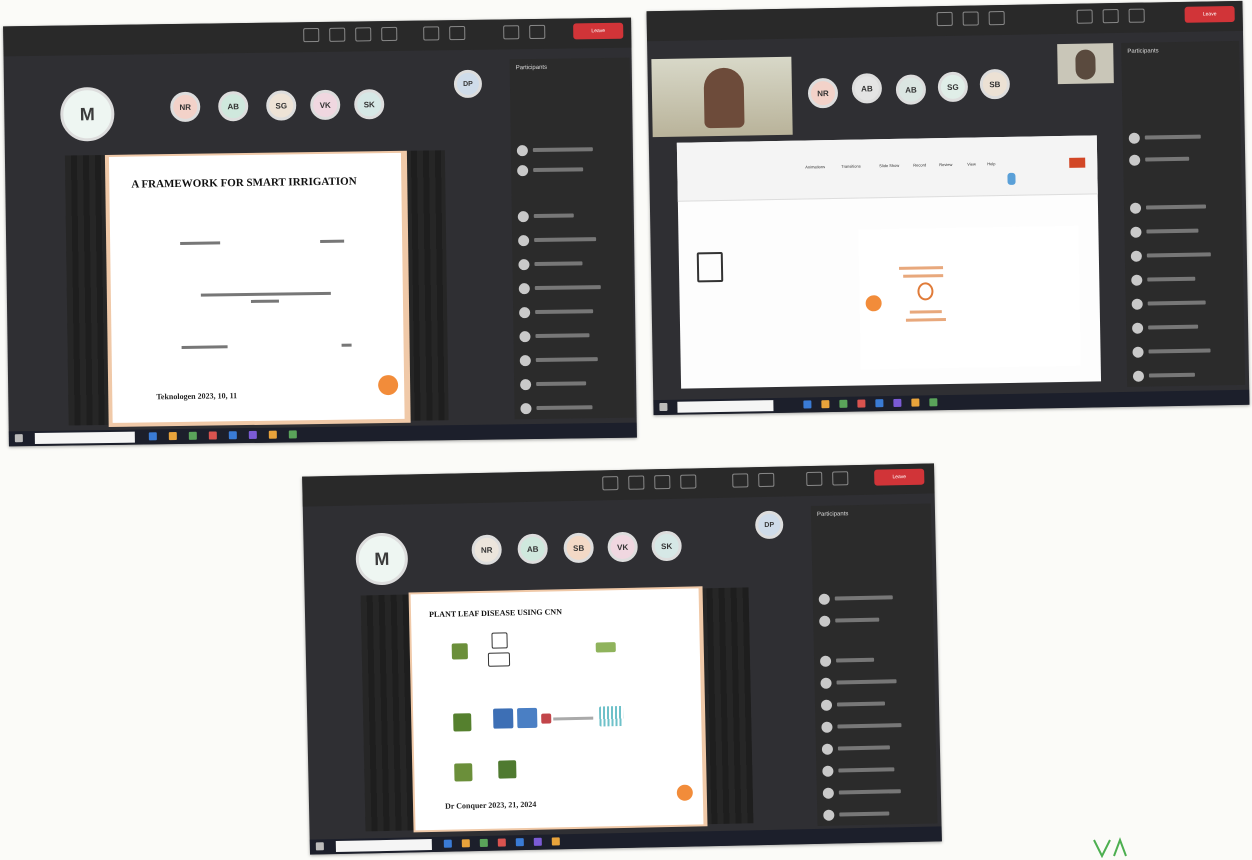  What do you see at coordinates (710, 267) in the screenshot?
I see `slide-thumbnail` at bounding box center [710, 267].